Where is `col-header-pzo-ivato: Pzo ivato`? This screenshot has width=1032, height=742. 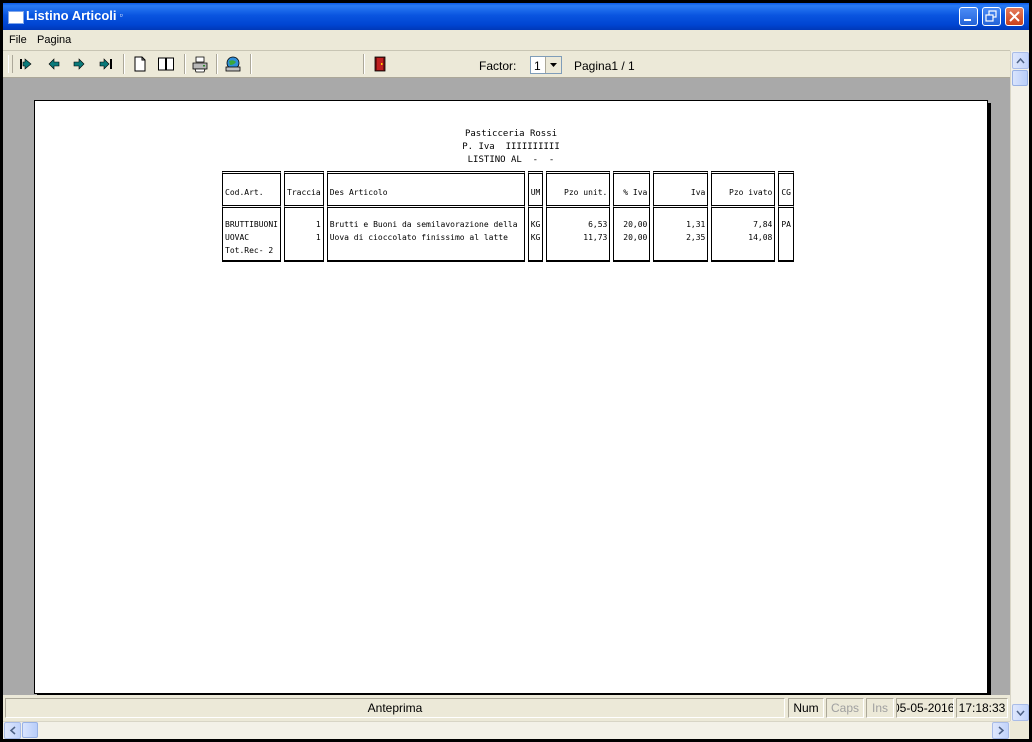
col-header-pzo-ivato: Pzo ivato is located at coordinates (743, 192).